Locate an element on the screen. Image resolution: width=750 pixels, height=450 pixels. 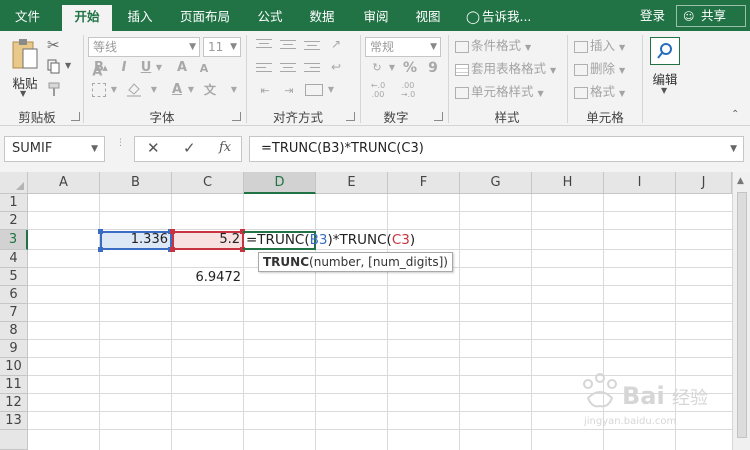
row-header: 4 is located at coordinates (14, 259).